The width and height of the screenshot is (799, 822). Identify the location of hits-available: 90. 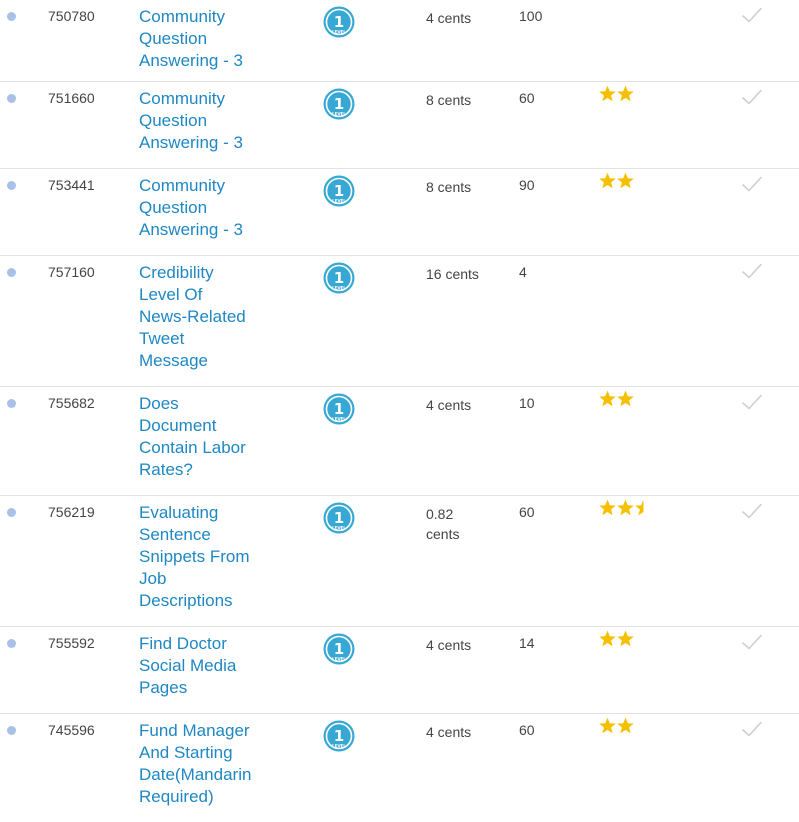
(527, 185).